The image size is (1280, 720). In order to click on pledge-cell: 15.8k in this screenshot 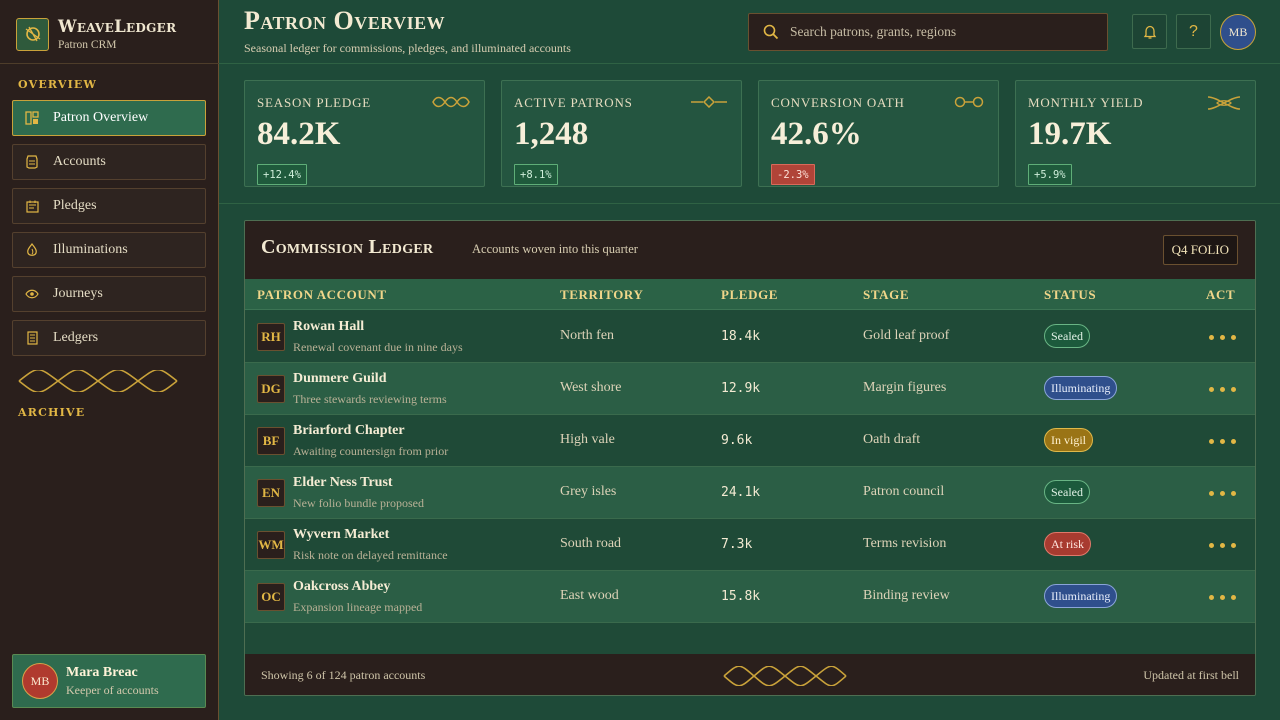, I will do `click(741, 596)`.